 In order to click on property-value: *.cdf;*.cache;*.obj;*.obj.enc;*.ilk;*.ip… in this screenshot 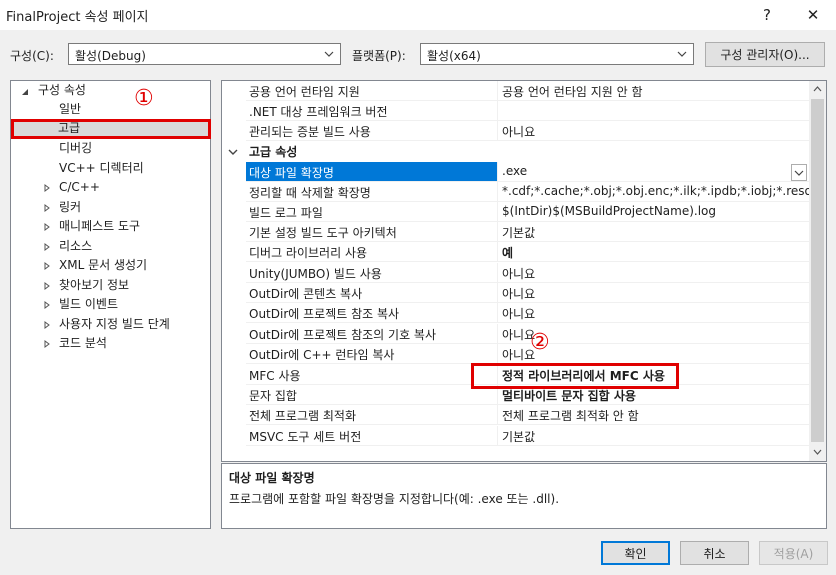, I will do `click(656, 191)`.